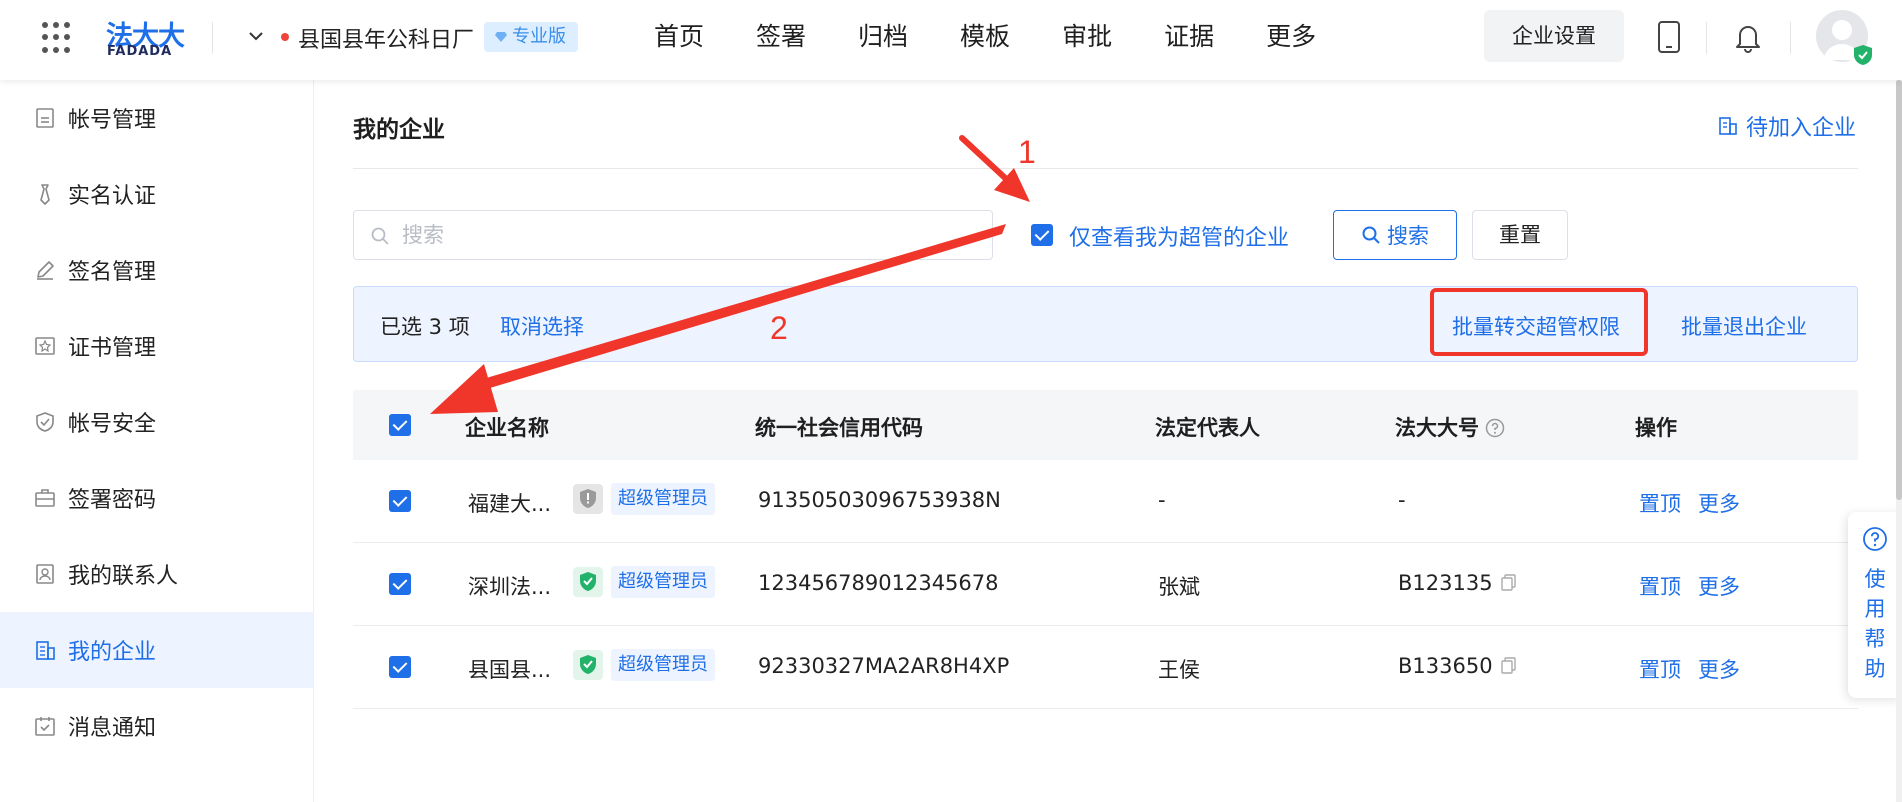  Describe the element at coordinates (285, 37) in the screenshot. I see `status-dot` at that location.